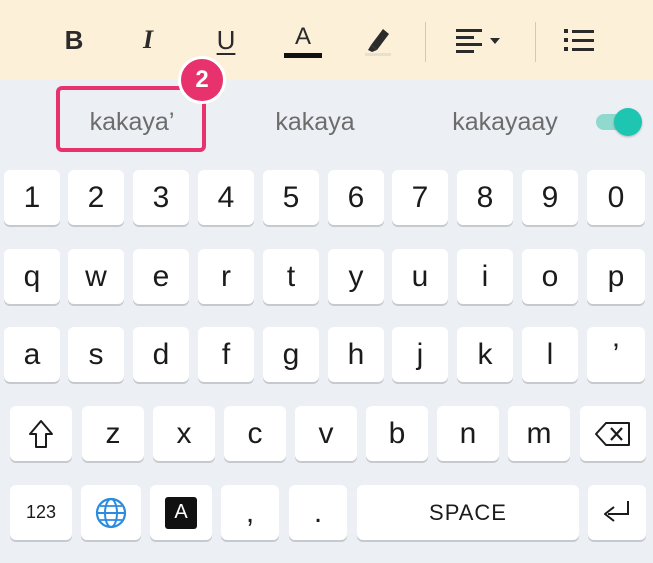 The width and height of the screenshot is (653, 563). I want to click on period-key: ., so click(318, 512).